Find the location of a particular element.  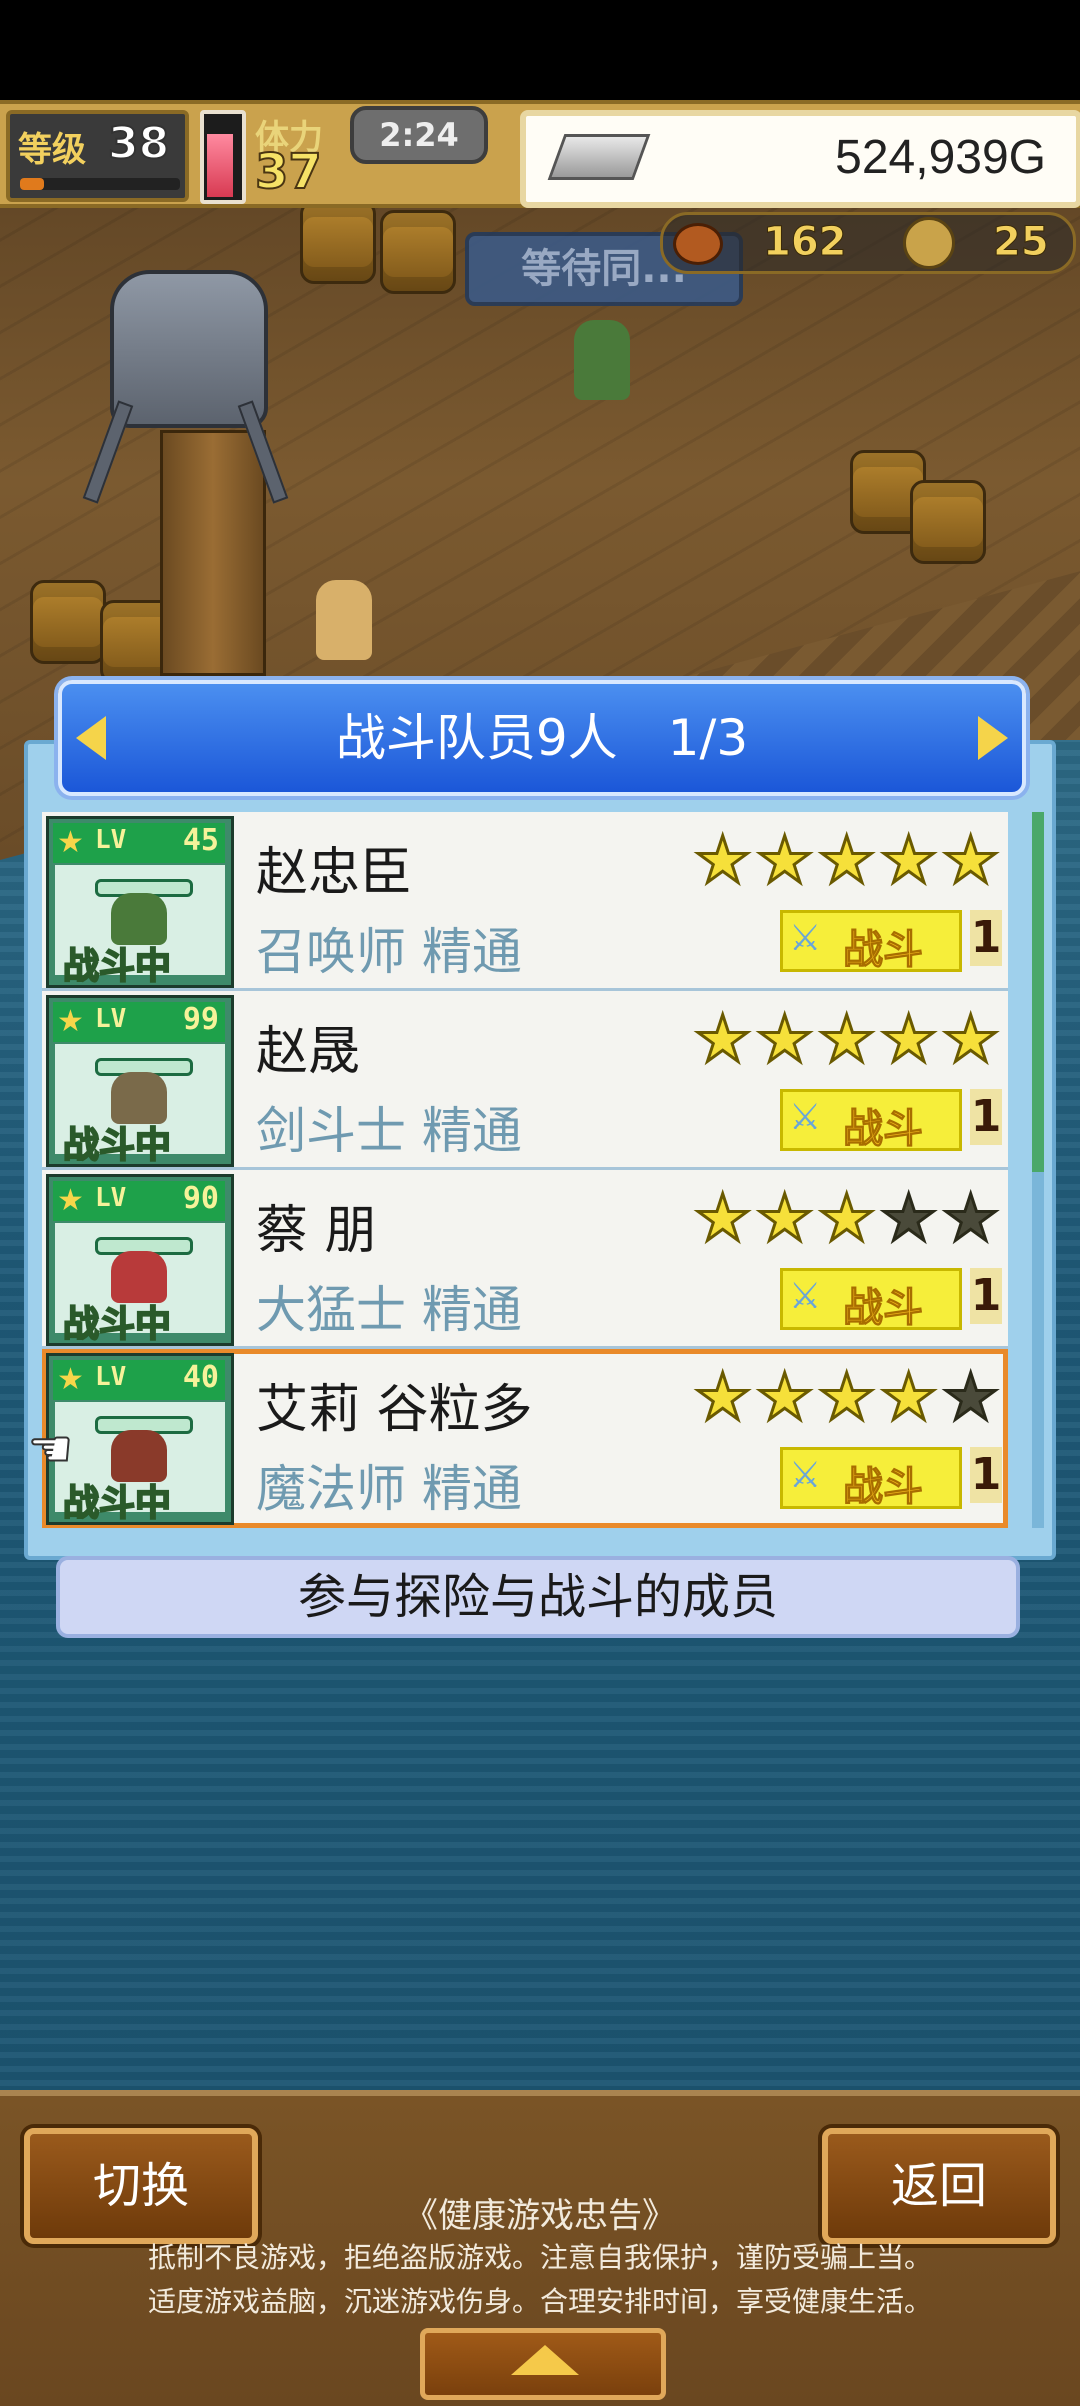

panel-caption: 参与探险与战斗的成员 is located at coordinates (538, 1597).